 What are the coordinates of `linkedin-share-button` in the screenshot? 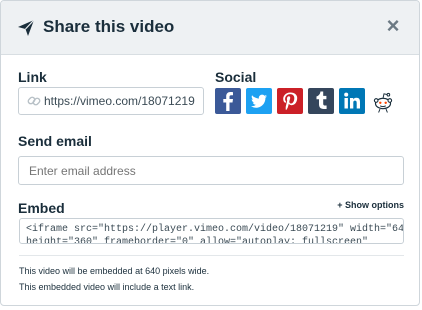 It's located at (352, 101).